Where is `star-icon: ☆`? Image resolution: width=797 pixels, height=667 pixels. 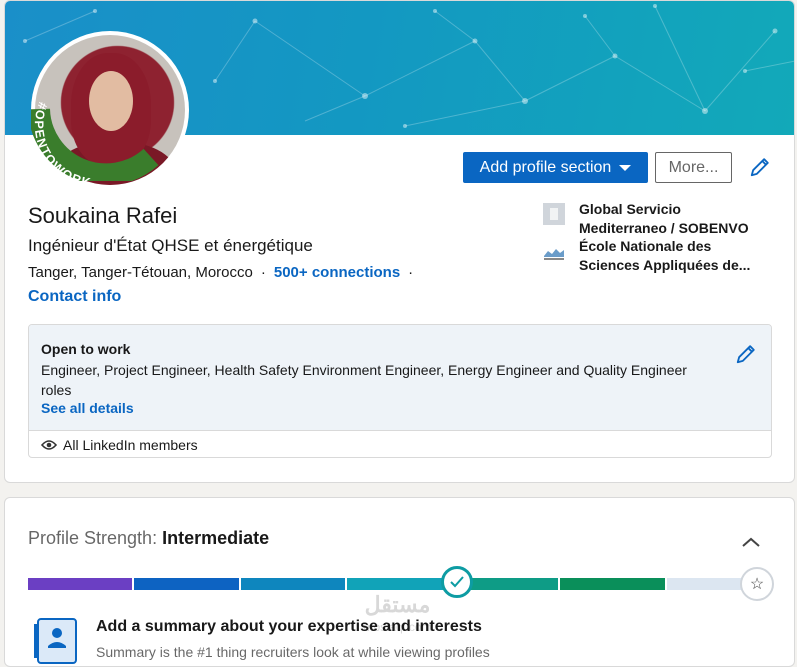 star-icon: ☆ is located at coordinates (757, 584).